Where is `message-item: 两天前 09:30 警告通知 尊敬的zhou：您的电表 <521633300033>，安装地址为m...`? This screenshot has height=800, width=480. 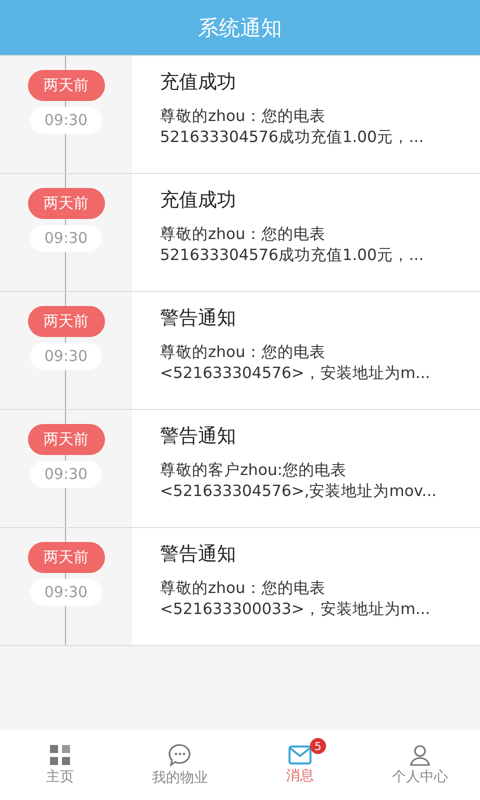 message-item: 两天前 09:30 警告通知 尊敬的zhou：您的电表 <521633300033>，安装地址为m... is located at coordinates (240, 587).